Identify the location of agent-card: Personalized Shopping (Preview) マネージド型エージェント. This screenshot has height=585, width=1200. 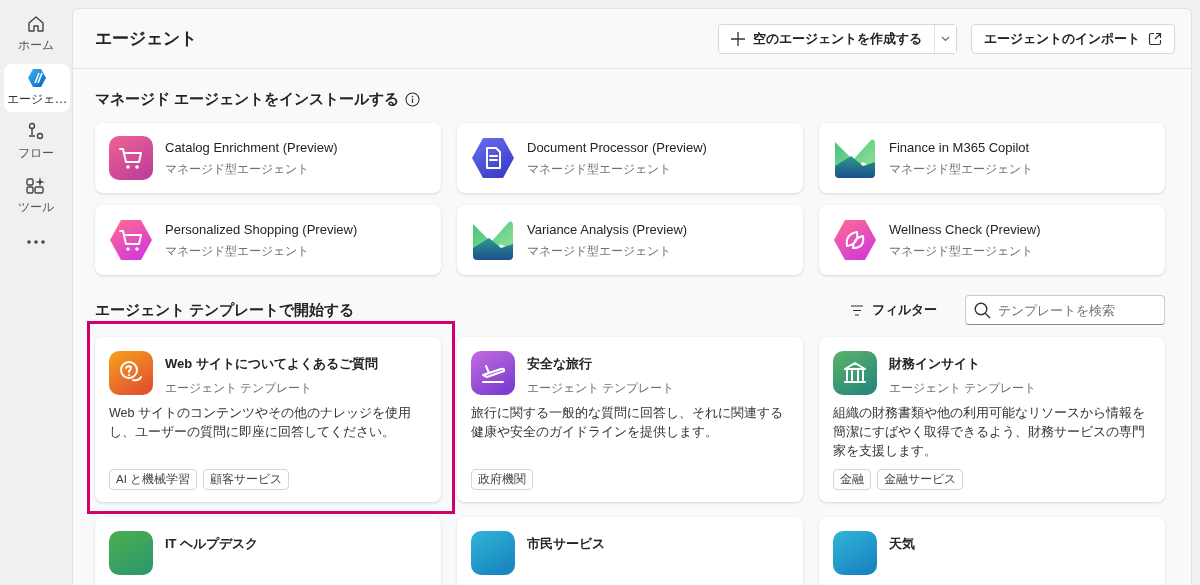
(268, 240).